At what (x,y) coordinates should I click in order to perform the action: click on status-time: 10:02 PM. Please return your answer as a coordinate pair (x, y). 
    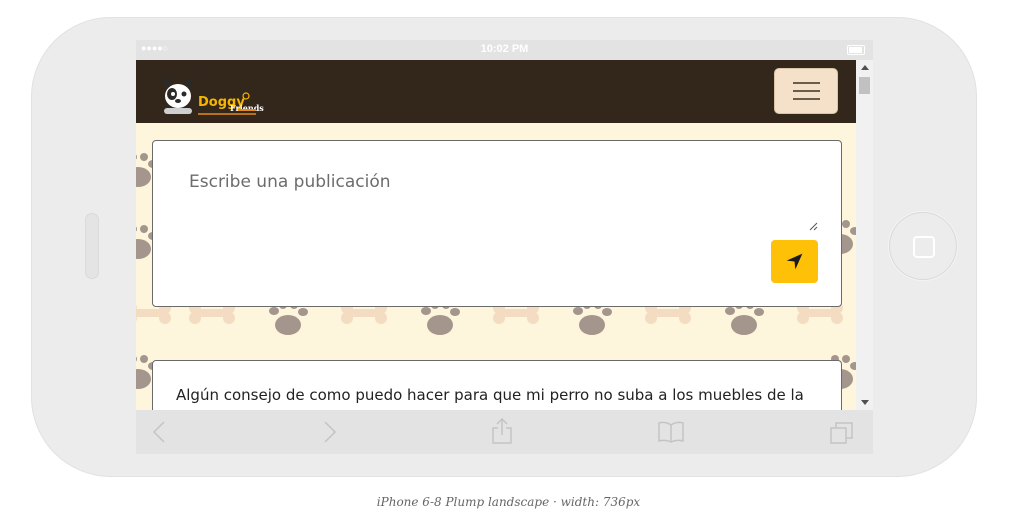
    Looking at the image, I should click on (504, 49).